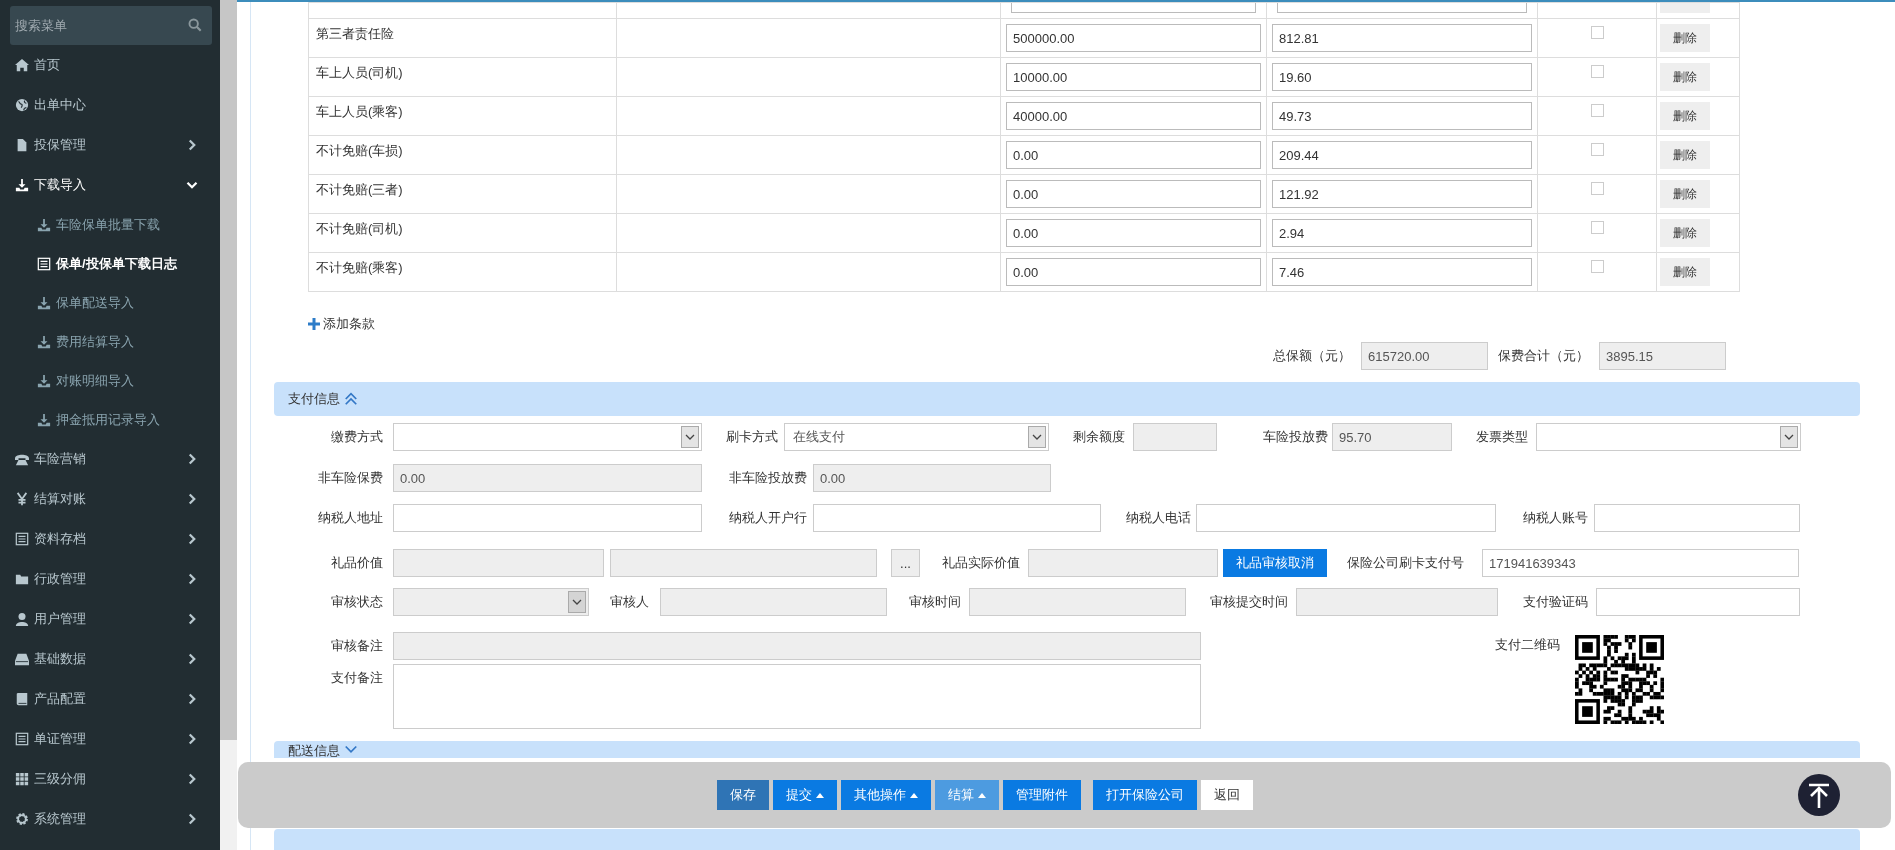  What do you see at coordinates (767, 478) in the screenshot?
I see `field-label: 非车险投放费` at bounding box center [767, 478].